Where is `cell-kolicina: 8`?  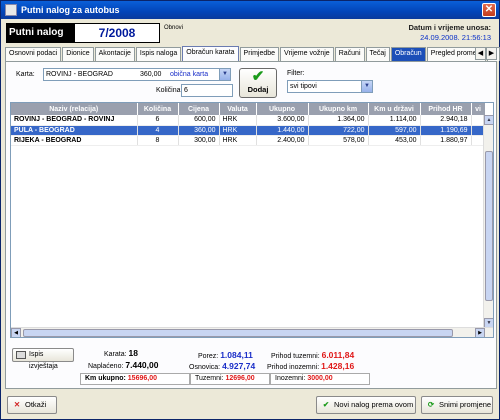 cell-kolicina: 8 is located at coordinates (158, 140).